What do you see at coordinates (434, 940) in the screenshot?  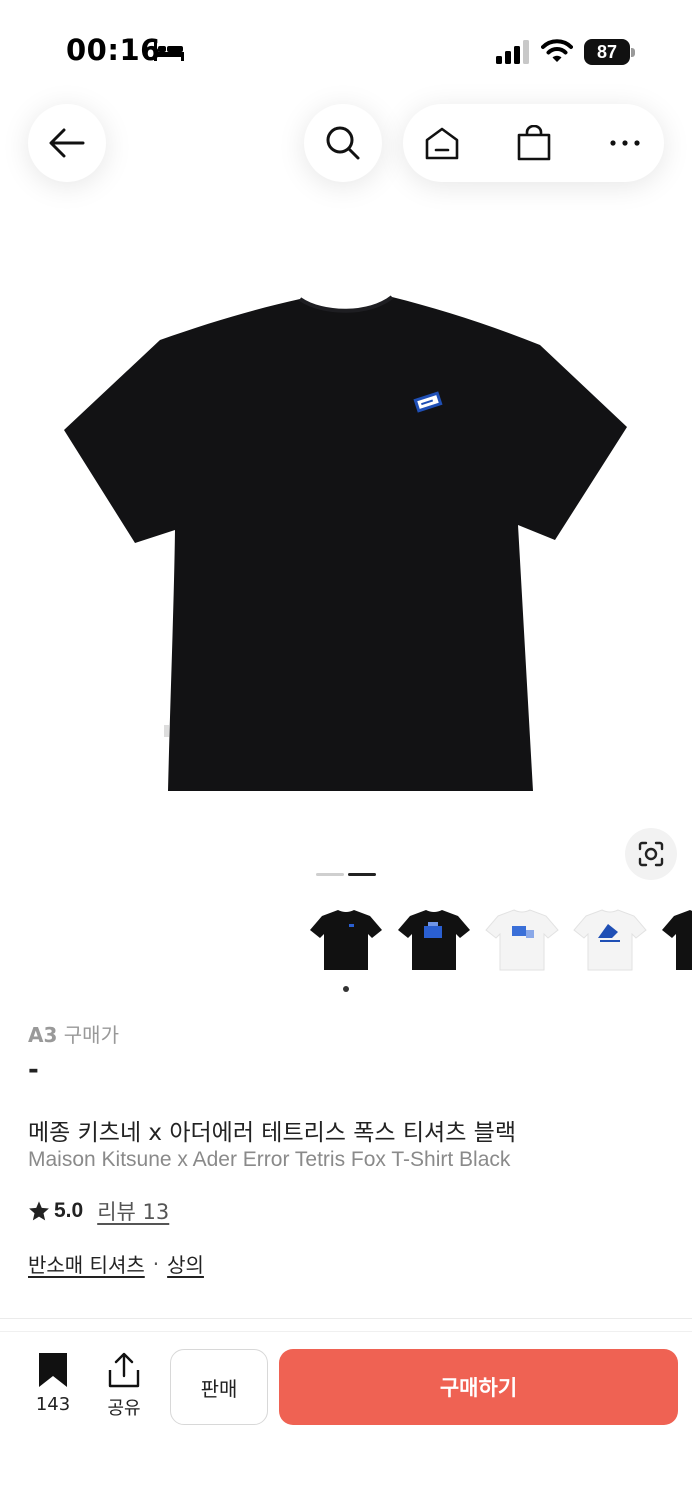 I see `thumbnail-black-tshirt-print` at bounding box center [434, 940].